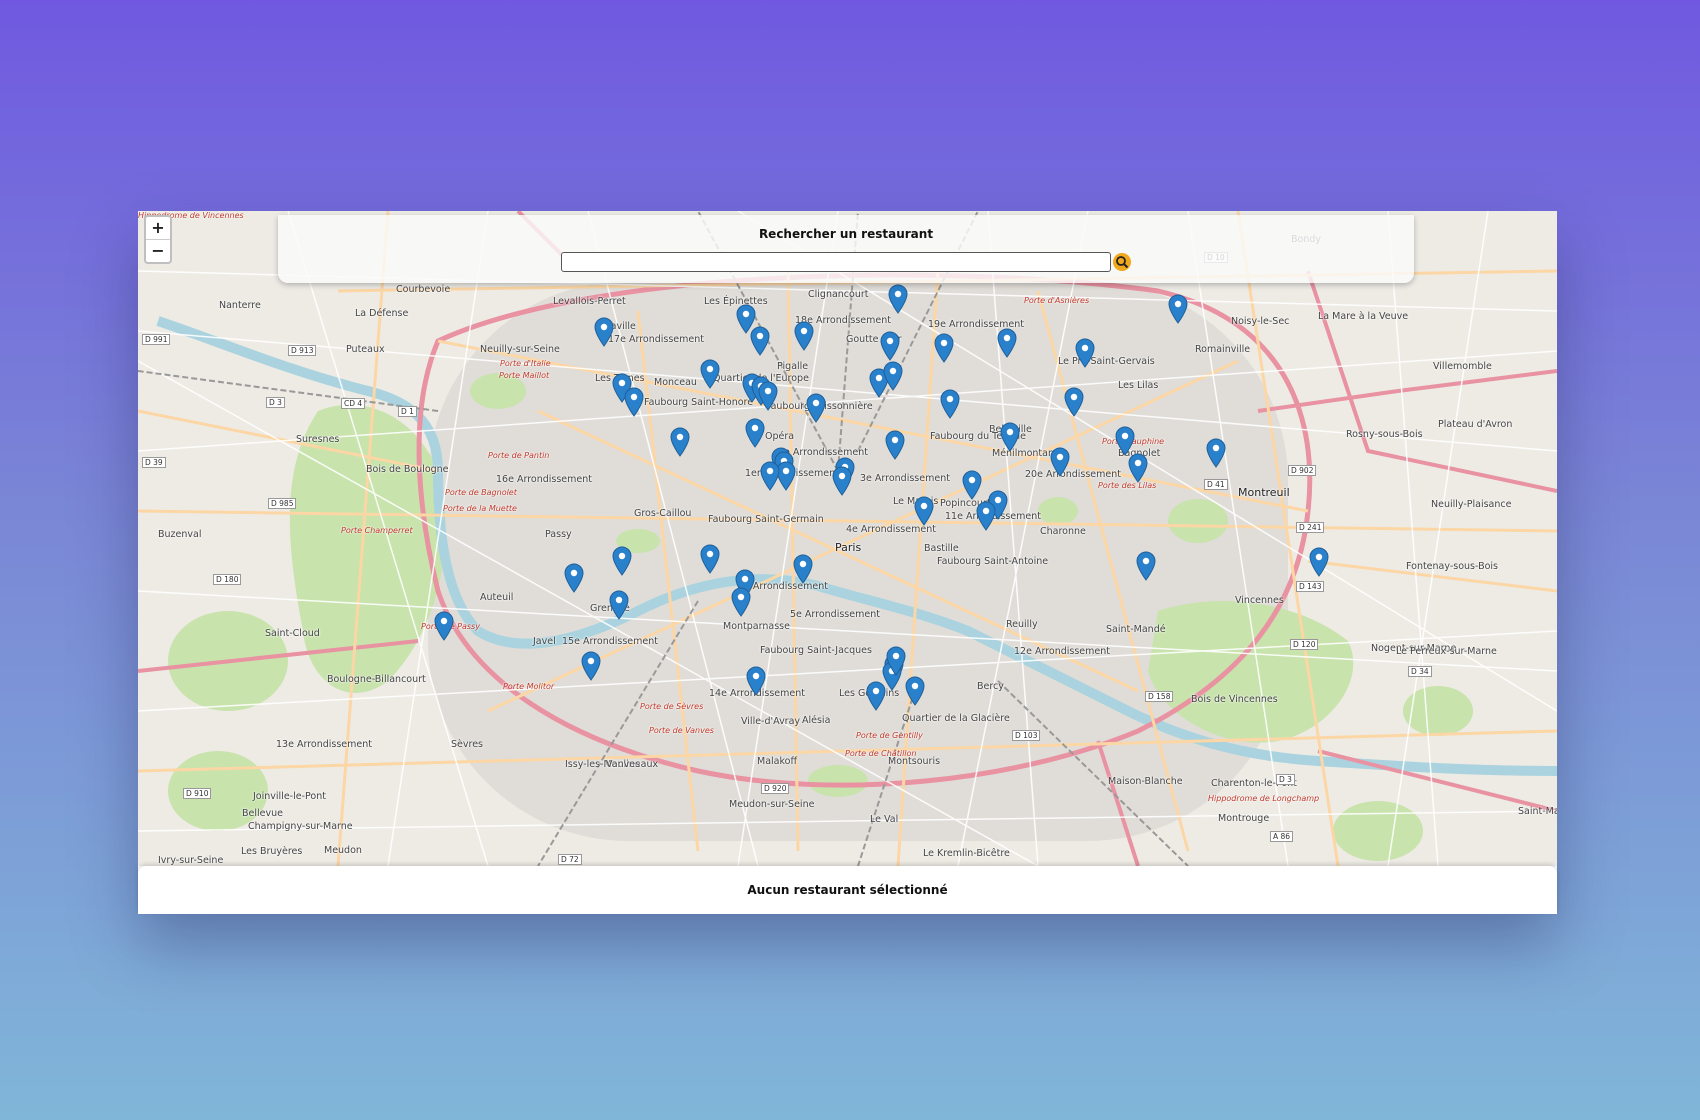  I want to click on map-label: Bellevue, so click(262, 813).